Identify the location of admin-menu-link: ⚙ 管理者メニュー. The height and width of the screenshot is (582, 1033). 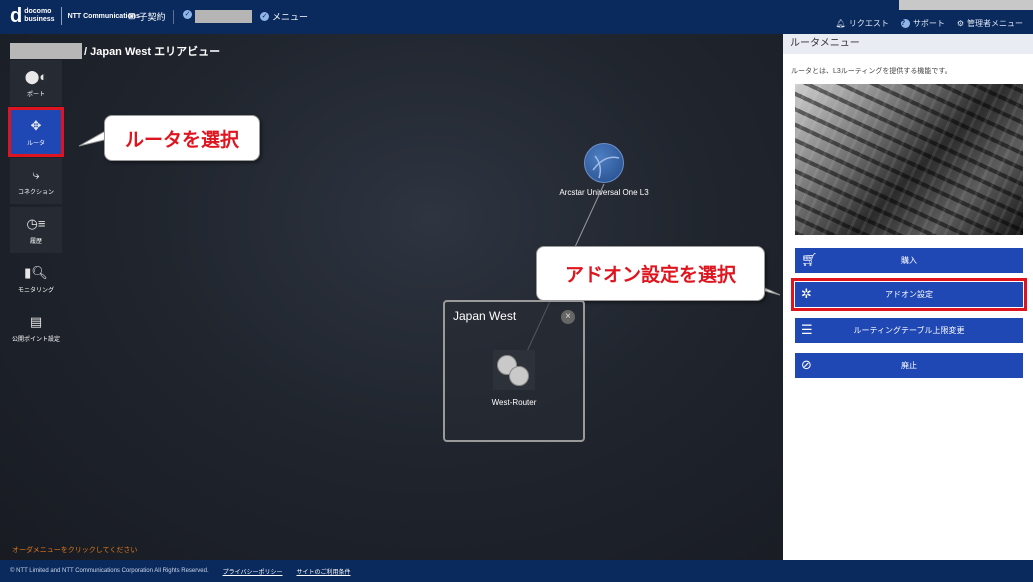
(990, 23).